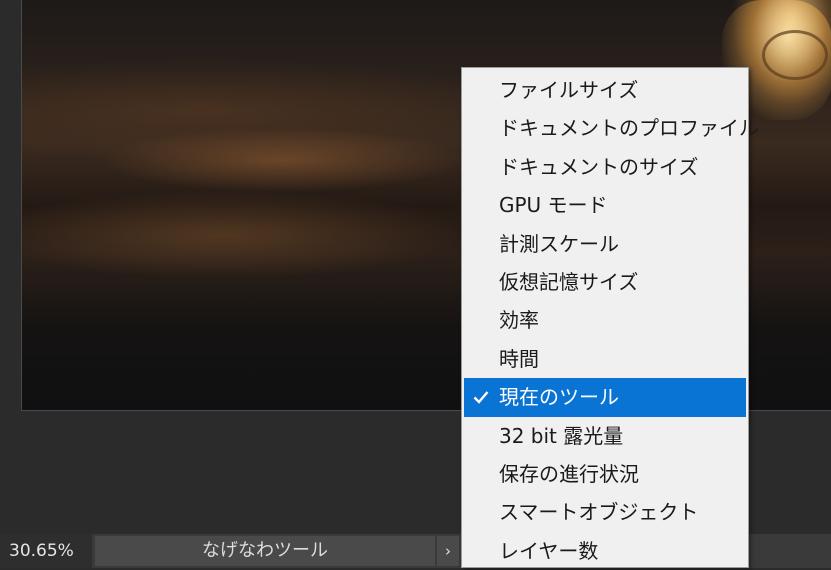 The height and width of the screenshot is (570, 831). Describe the element at coordinates (519, 320) in the screenshot. I see `menu-item-label: 効率` at that location.